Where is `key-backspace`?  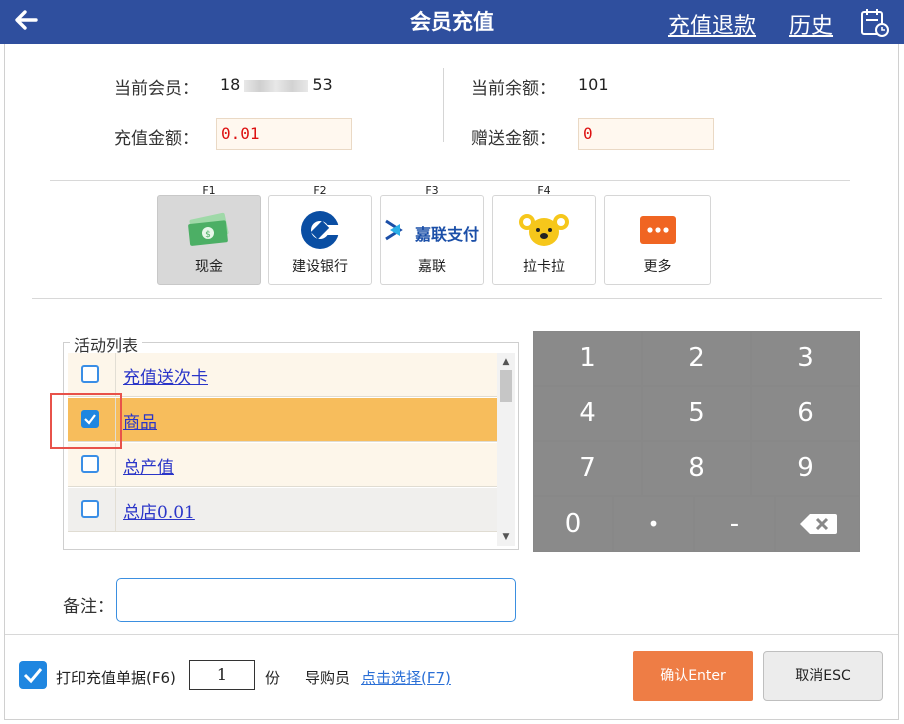
key-backspace is located at coordinates (817, 524).